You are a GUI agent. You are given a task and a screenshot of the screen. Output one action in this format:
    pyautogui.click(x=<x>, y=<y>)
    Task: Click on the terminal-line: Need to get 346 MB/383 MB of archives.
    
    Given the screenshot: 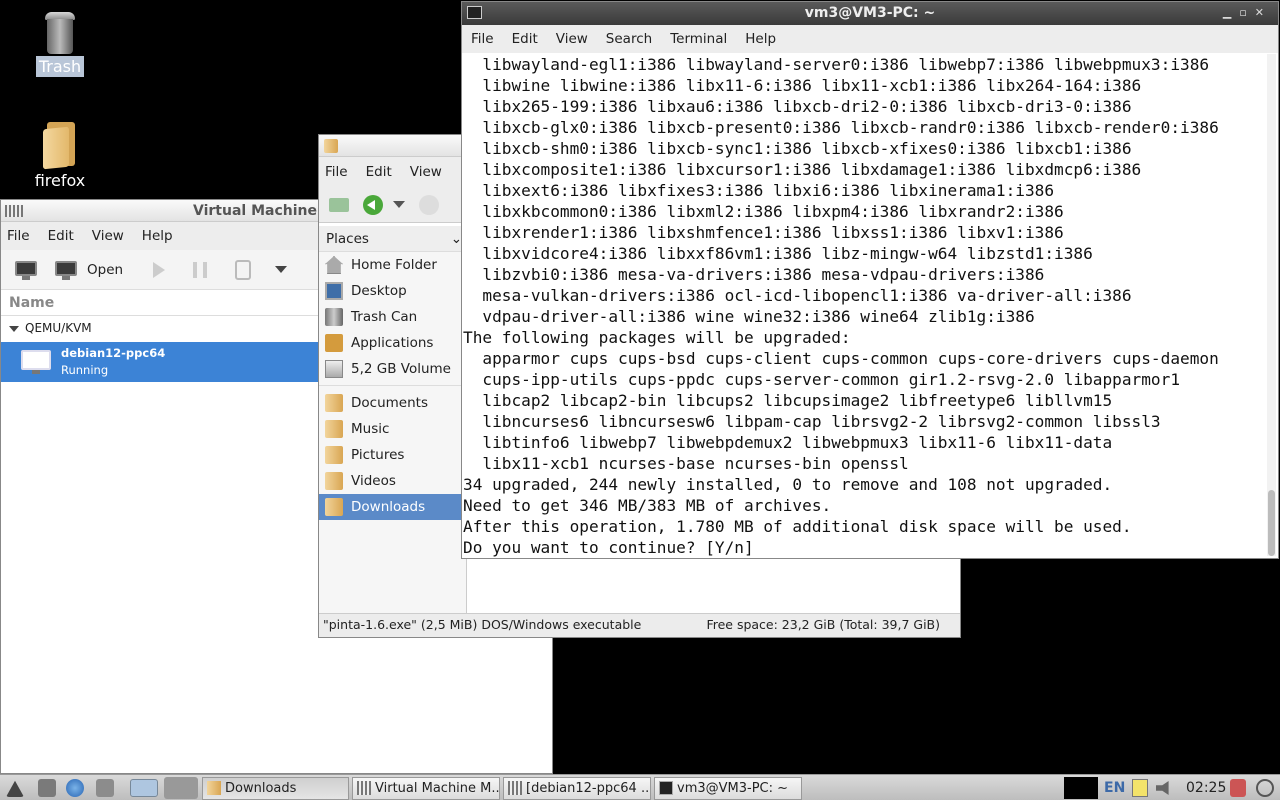 What is the action you would take?
    pyautogui.click(x=647, y=505)
    